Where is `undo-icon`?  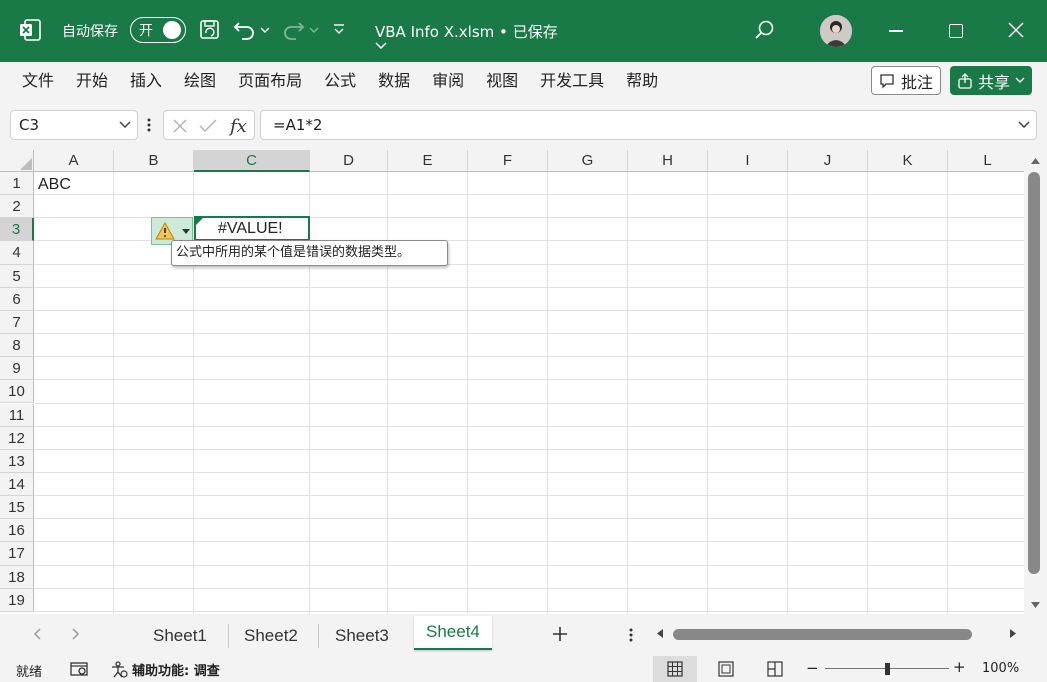 undo-icon is located at coordinates (245, 30).